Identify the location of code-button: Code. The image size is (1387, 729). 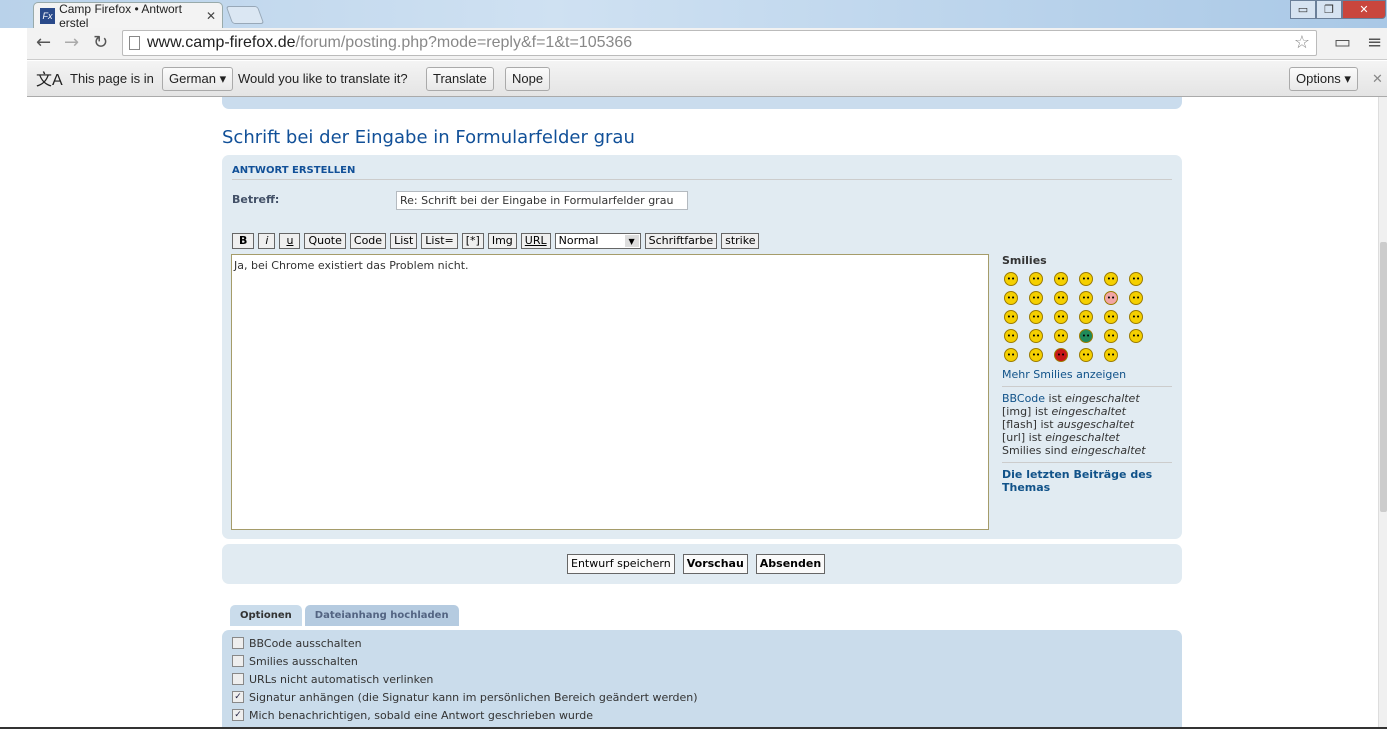
(368, 241).